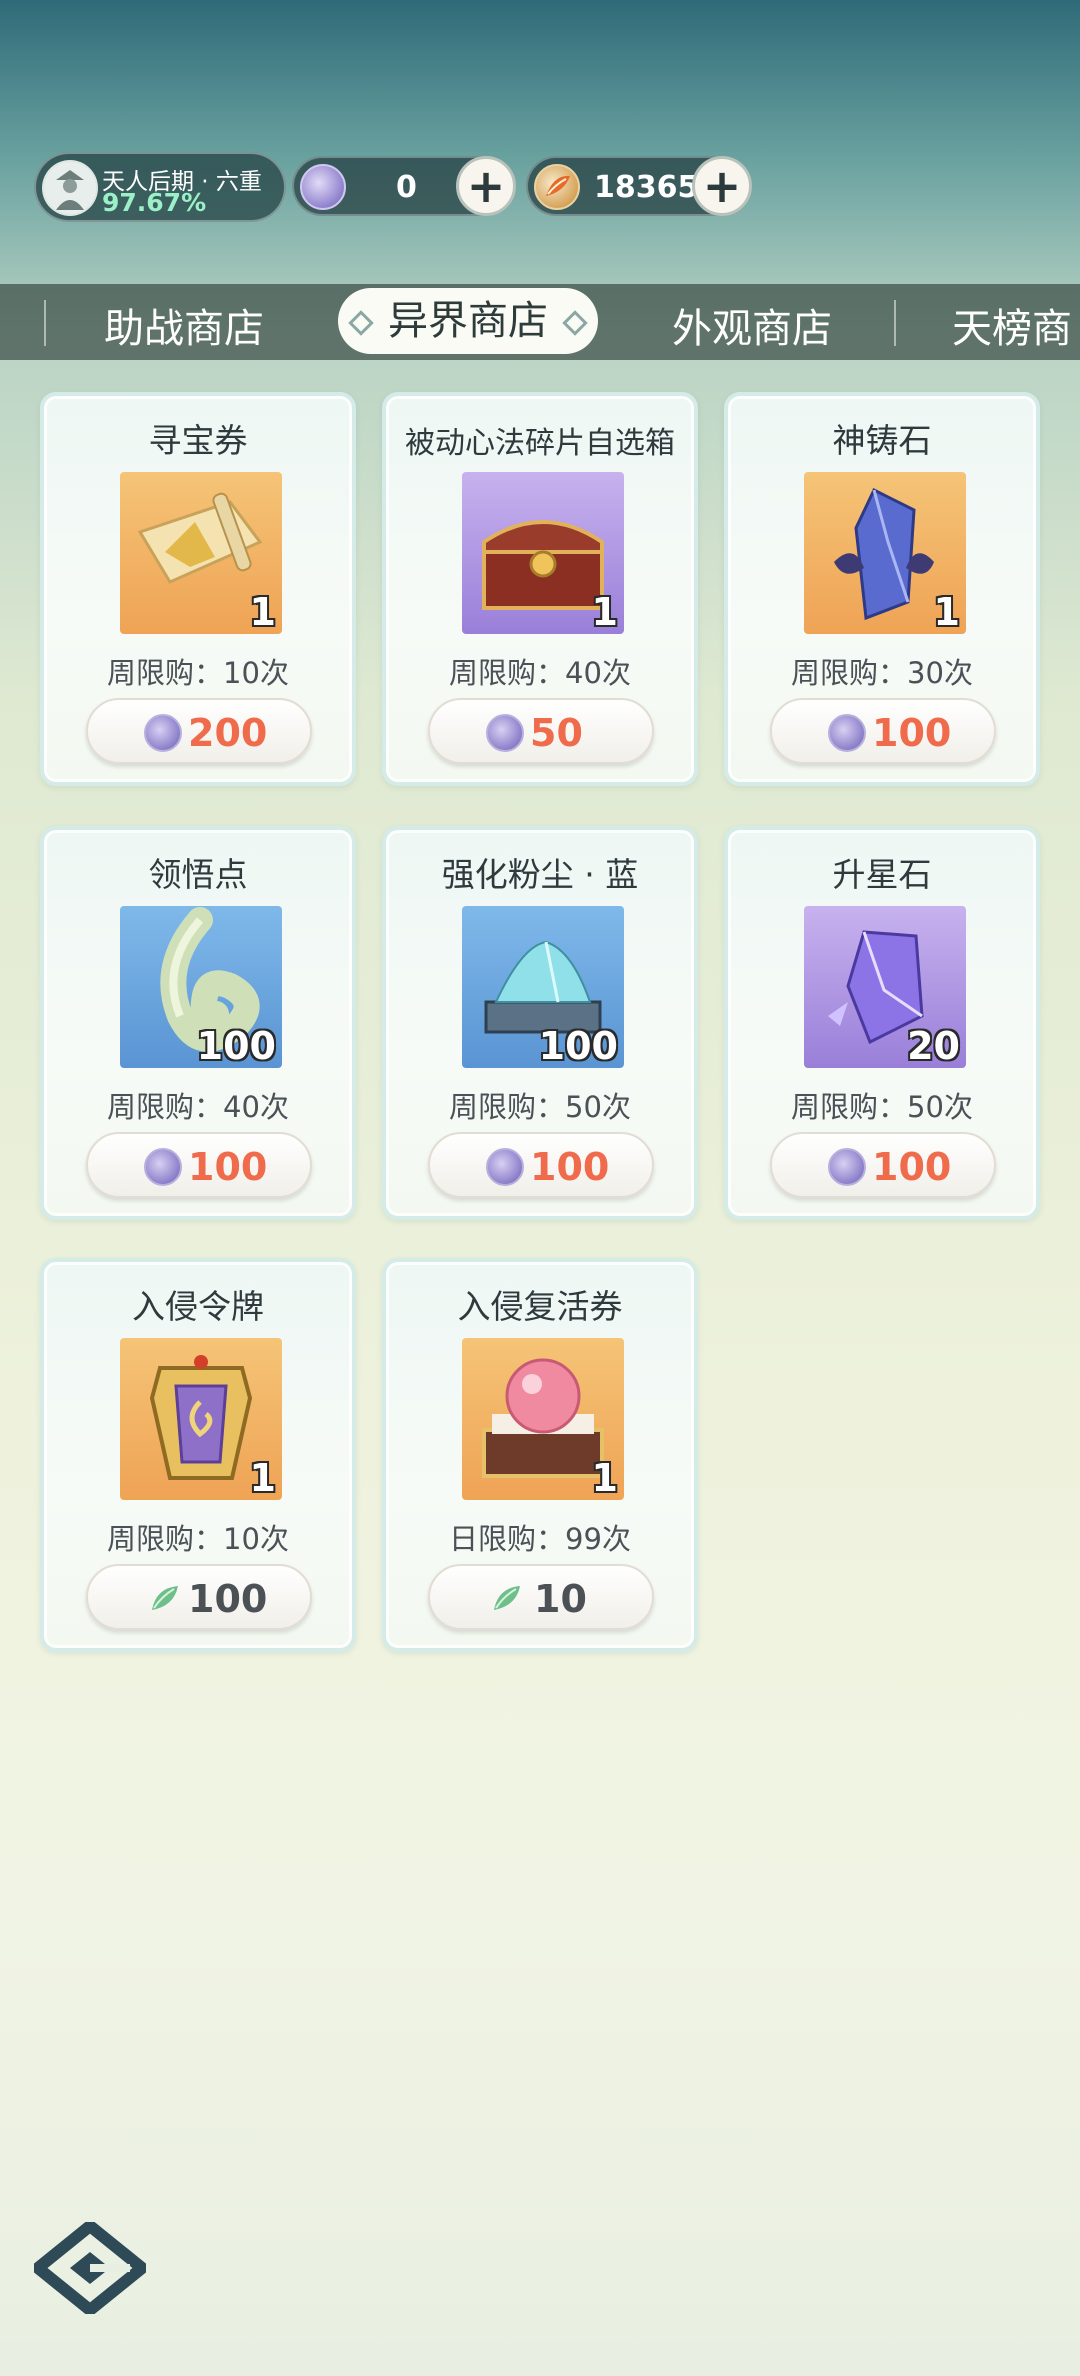 This screenshot has height=2376, width=1080. Describe the element at coordinates (198, 874) in the screenshot. I see `item-name: 领悟点` at that location.